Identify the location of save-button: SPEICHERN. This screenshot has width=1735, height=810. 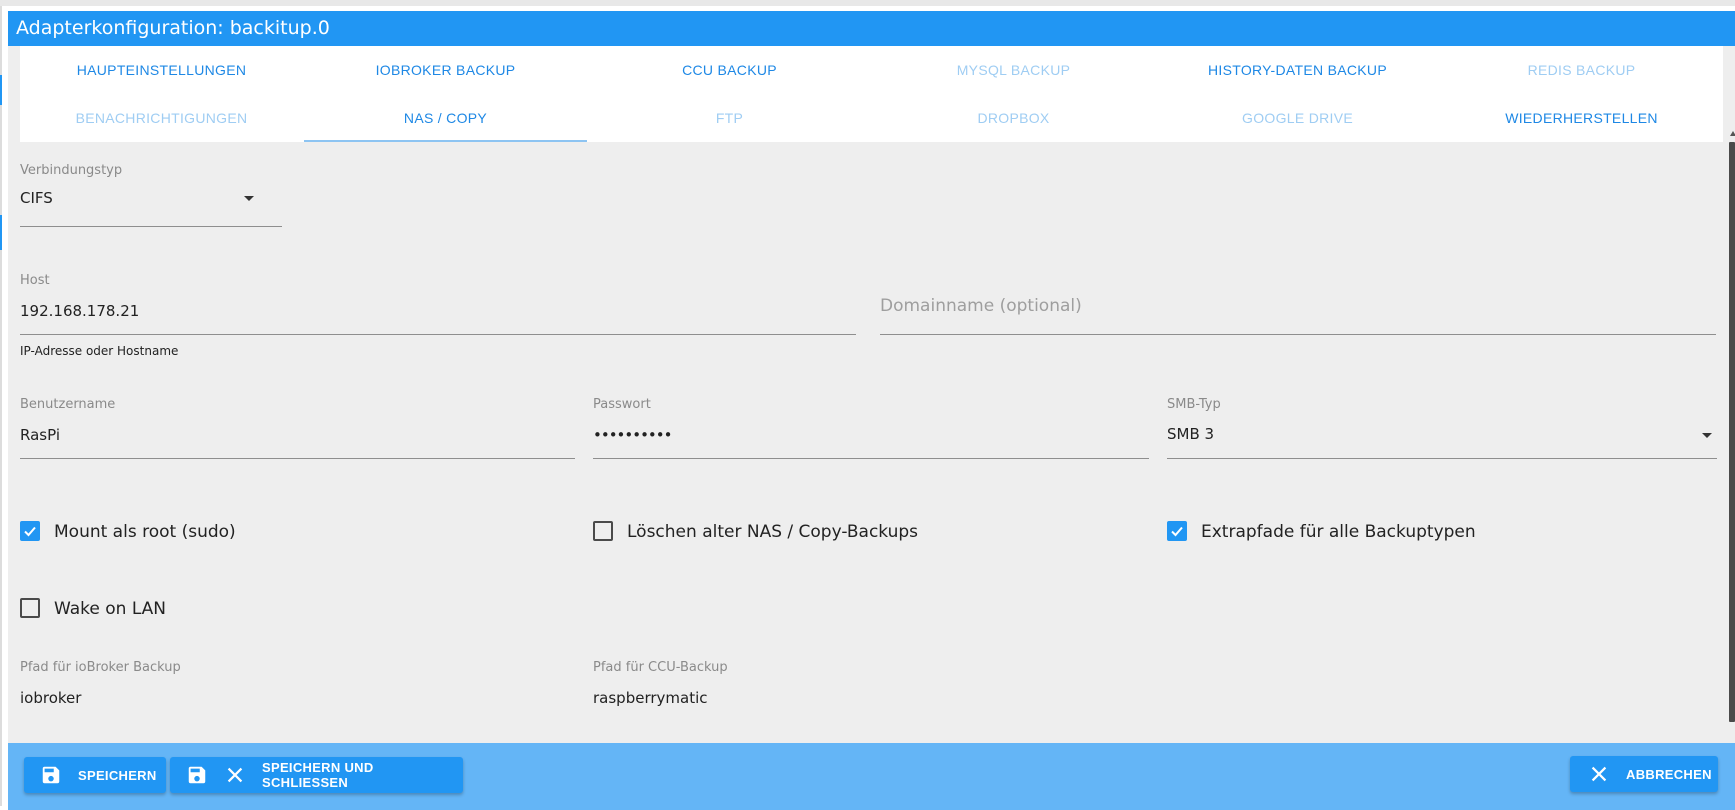
(95, 775).